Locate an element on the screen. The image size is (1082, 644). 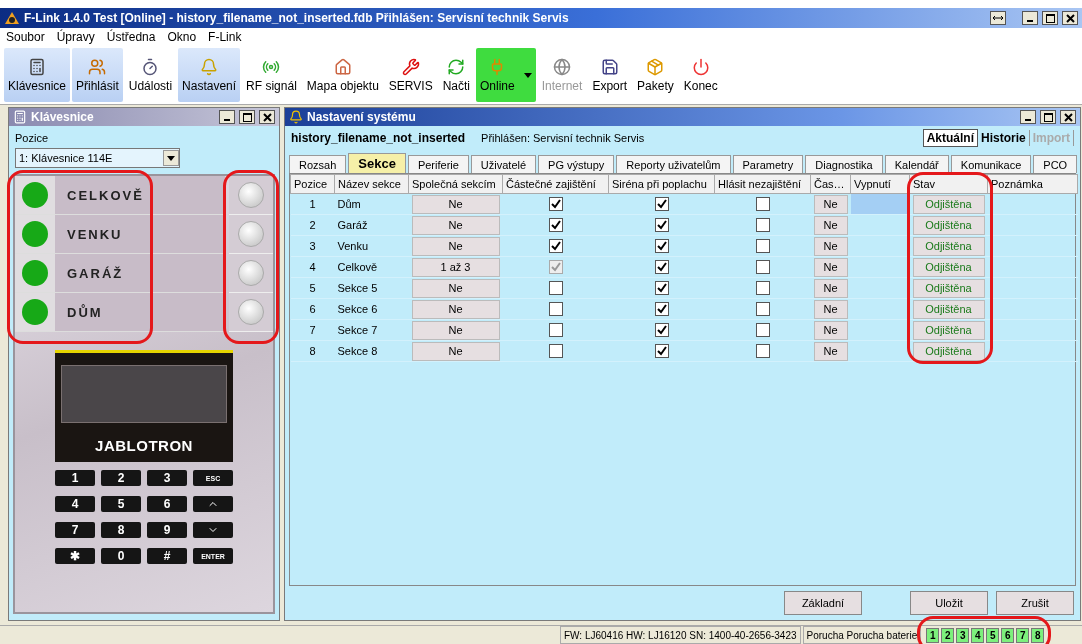
toolbar-button: Načti is located at coordinates (456, 75).